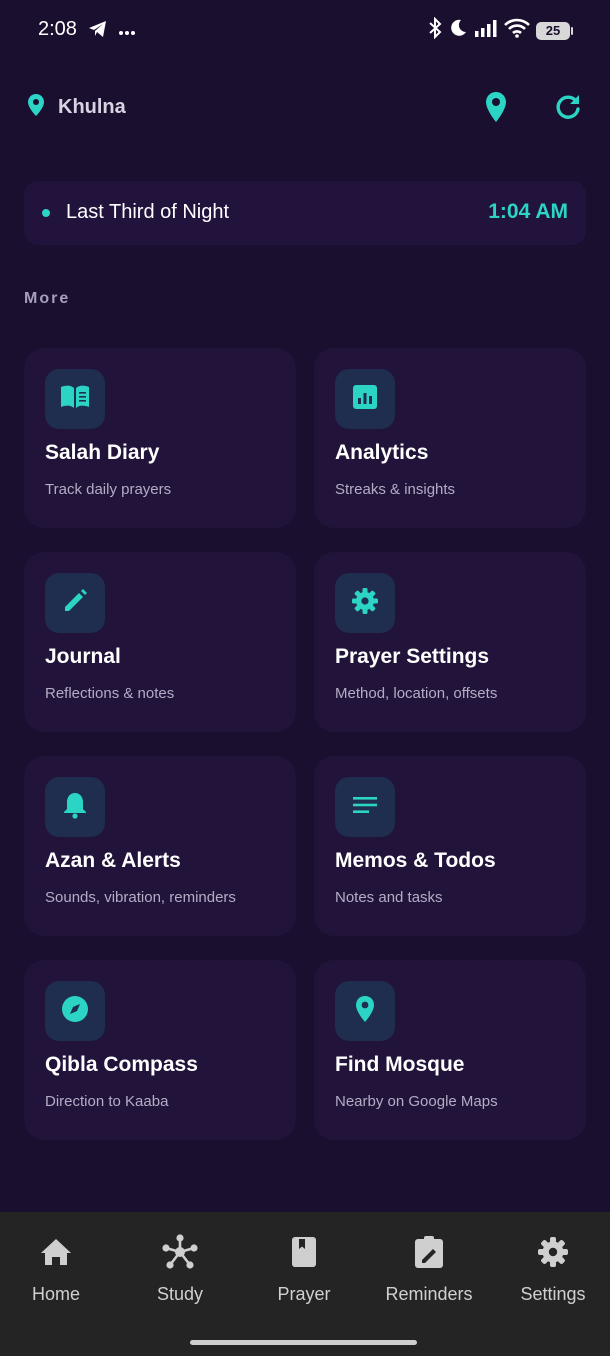 The image size is (610, 1356). I want to click on lines-icon, so click(365, 807).